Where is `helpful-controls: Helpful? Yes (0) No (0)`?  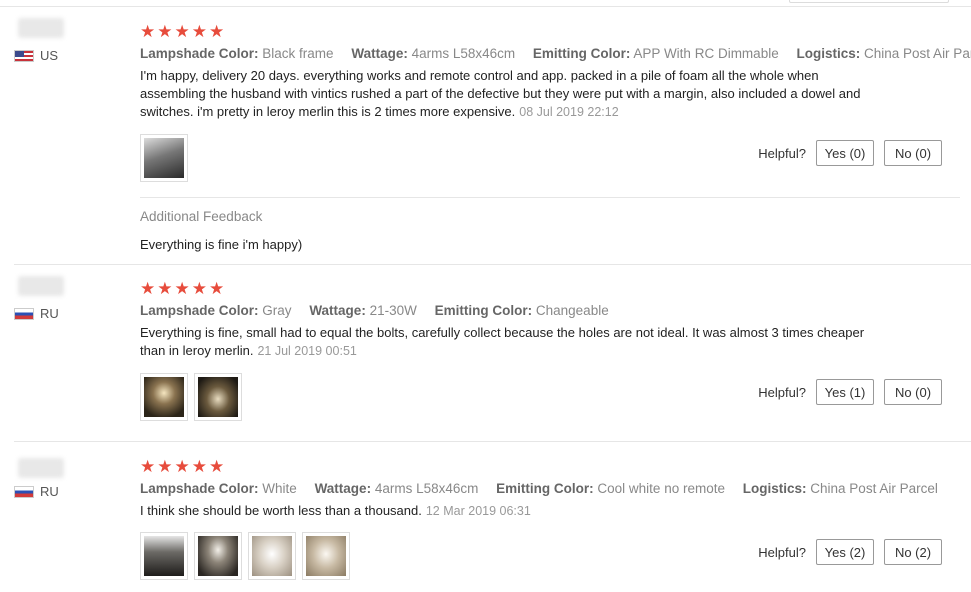
helpful-controls: Helpful? Yes (0) No (0) is located at coordinates (850, 153).